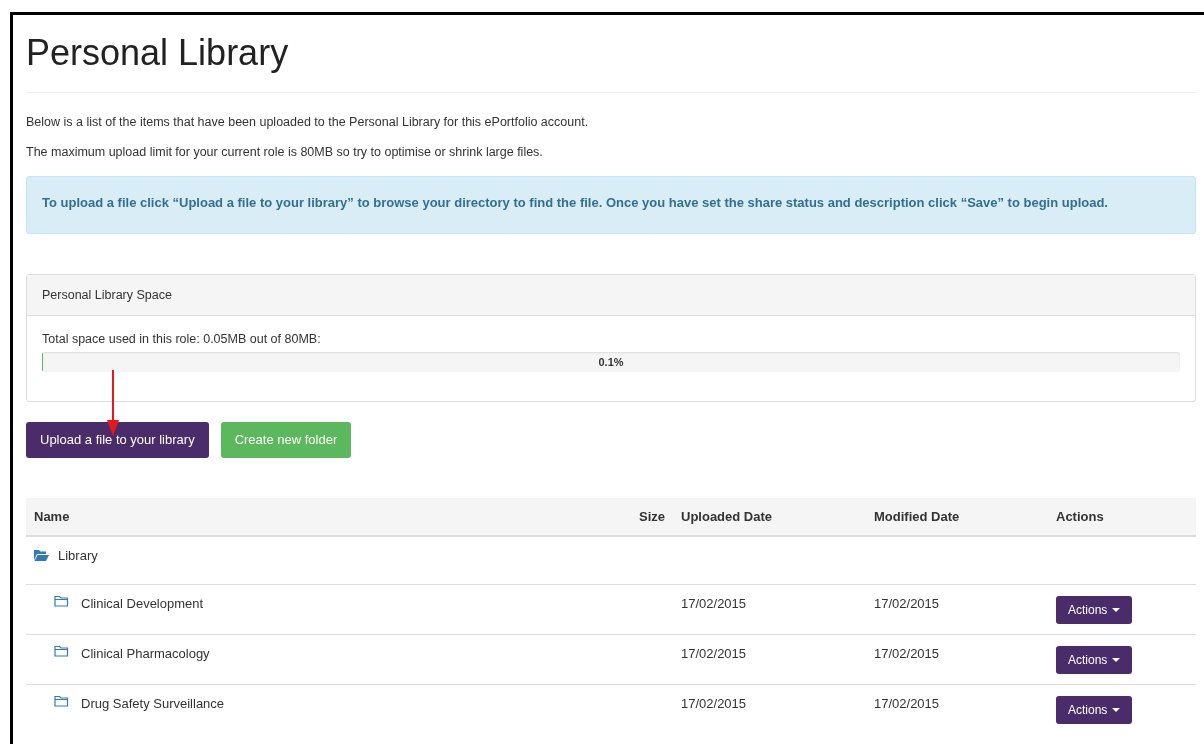 The height and width of the screenshot is (744, 1204). I want to click on page-title: Personal Library, so click(158, 53).